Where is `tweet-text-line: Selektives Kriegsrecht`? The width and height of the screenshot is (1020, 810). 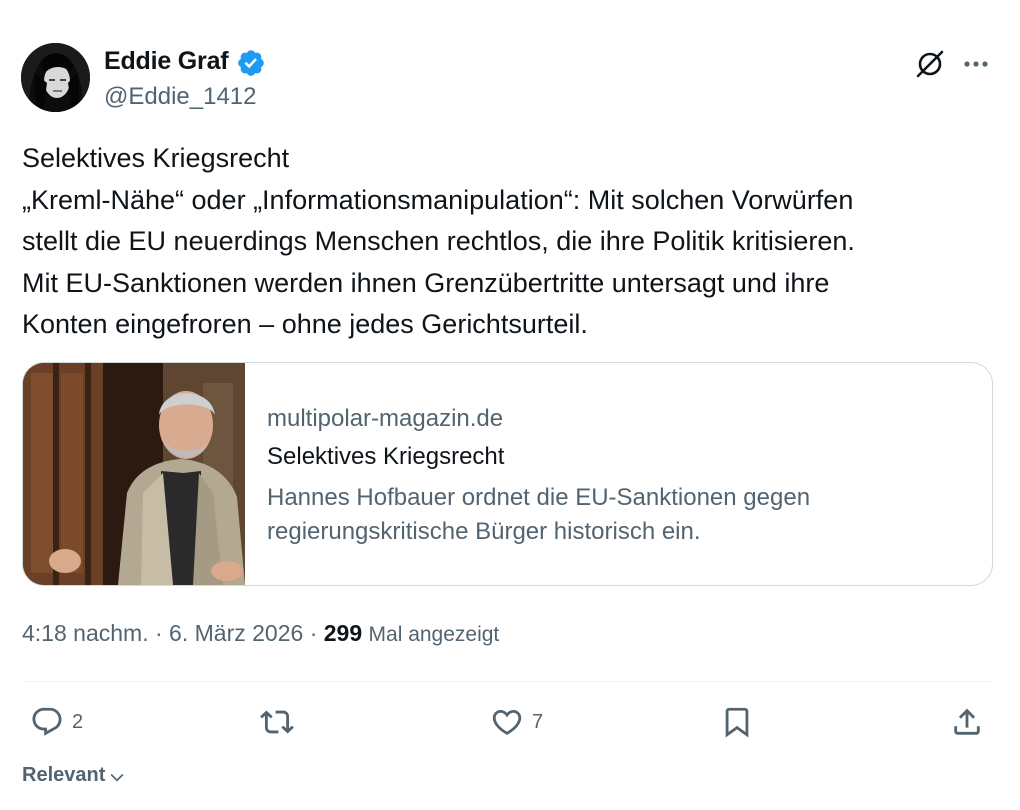 tweet-text-line: Selektives Kriegsrecht is located at coordinates (156, 158).